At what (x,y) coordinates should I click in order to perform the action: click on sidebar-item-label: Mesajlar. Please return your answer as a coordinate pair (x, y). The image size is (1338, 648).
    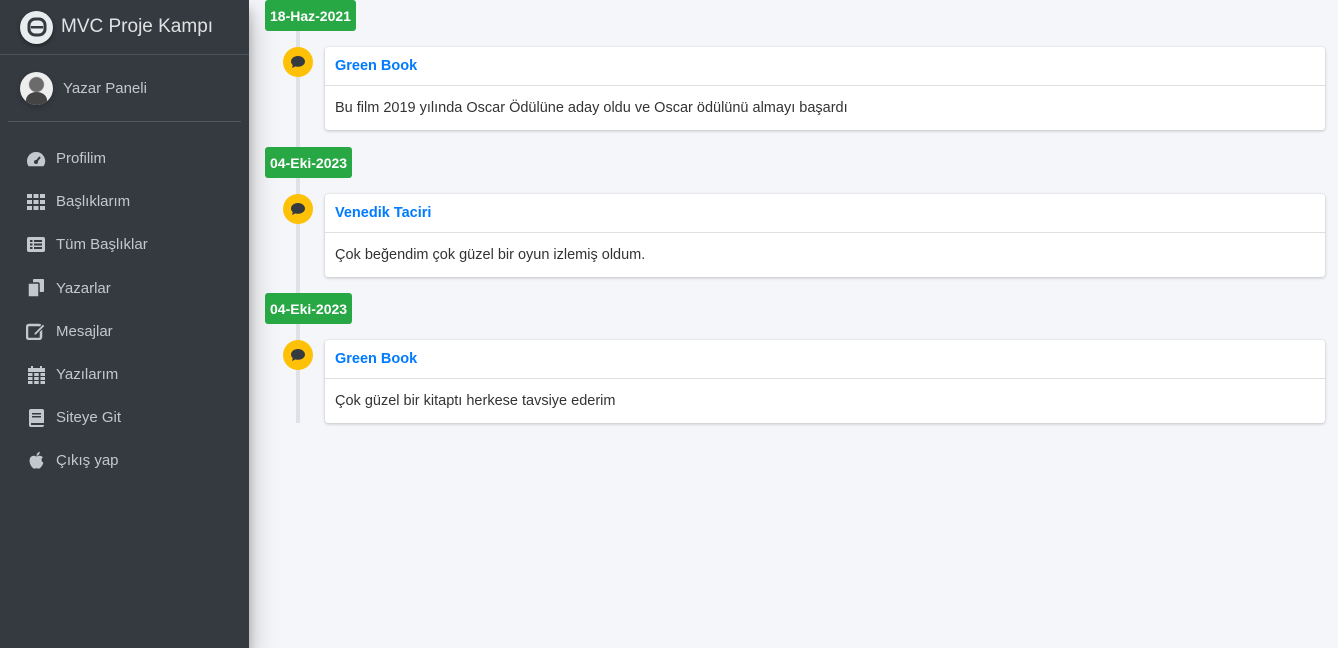
    Looking at the image, I should click on (84, 331).